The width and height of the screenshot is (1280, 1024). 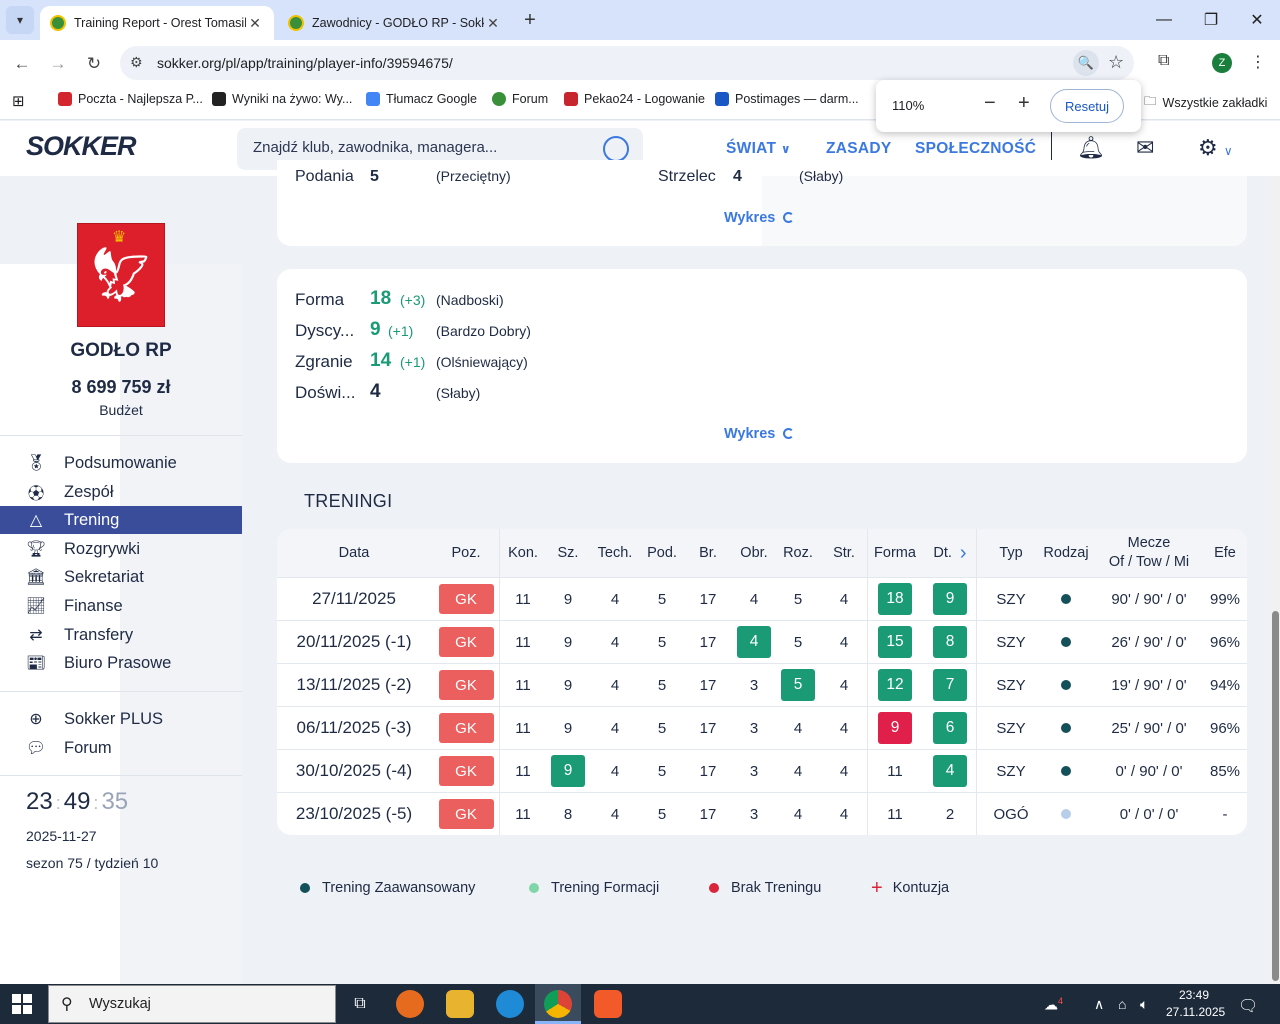 What do you see at coordinates (990, 103) in the screenshot?
I see `zoom-out-button: −` at bounding box center [990, 103].